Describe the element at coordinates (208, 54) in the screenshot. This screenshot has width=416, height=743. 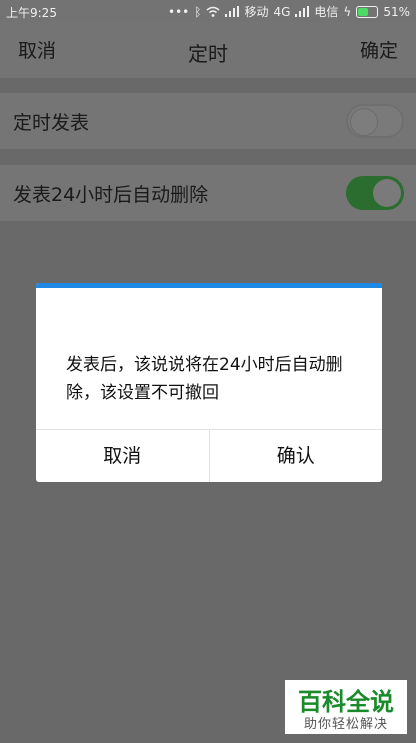
I see `page-title: 定时` at that location.